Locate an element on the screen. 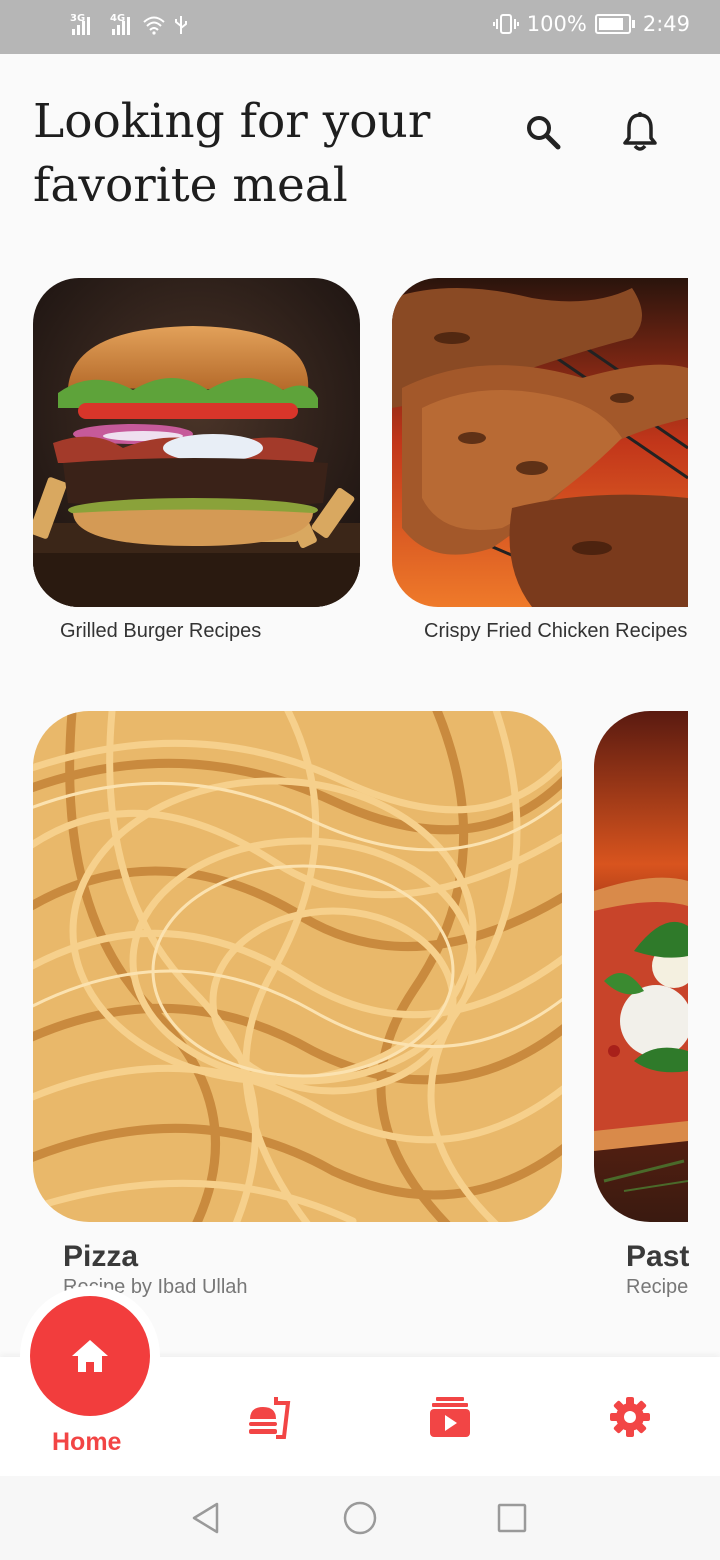 The image size is (720, 1560). card-title: Pizza is located at coordinates (100, 1257).